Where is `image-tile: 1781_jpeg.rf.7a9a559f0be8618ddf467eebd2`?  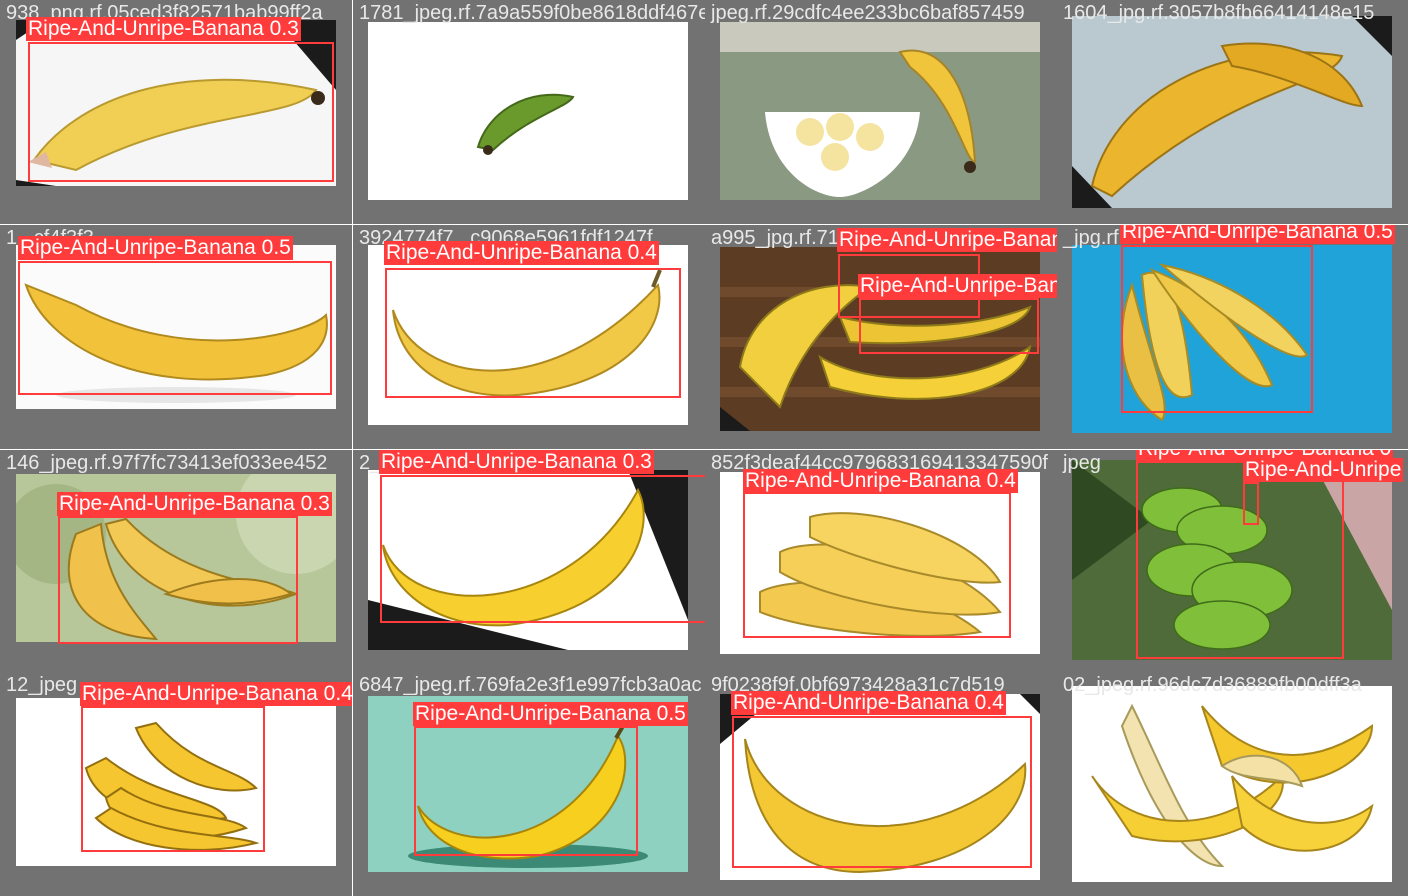 image-tile: 1781_jpeg.rf.7a9a559f0be8618ddf467eebd2 is located at coordinates (529, 112).